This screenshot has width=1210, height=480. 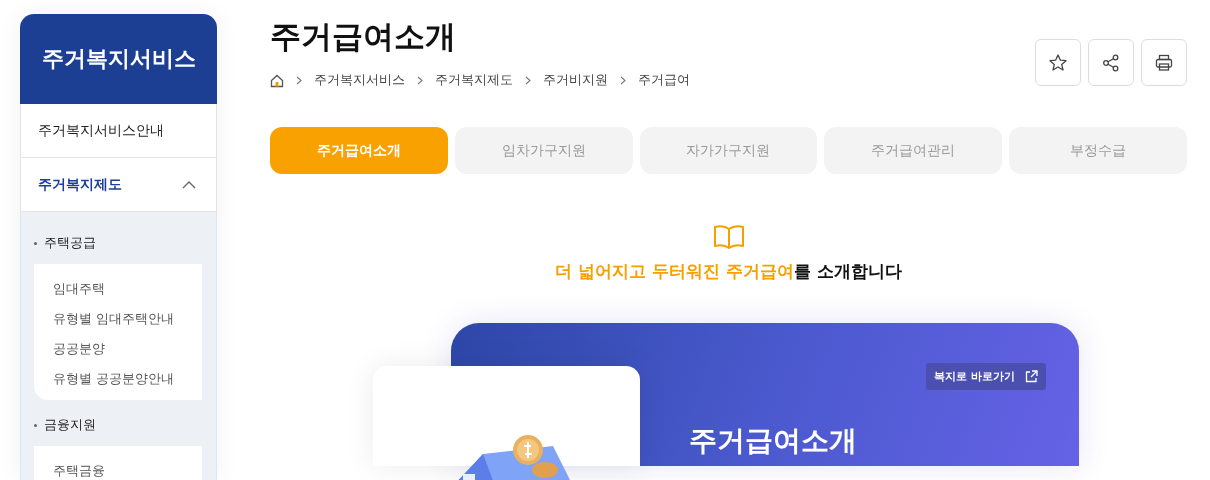 What do you see at coordinates (118, 244) in the screenshot?
I see `submenu-group-label: 주택공급` at bounding box center [118, 244].